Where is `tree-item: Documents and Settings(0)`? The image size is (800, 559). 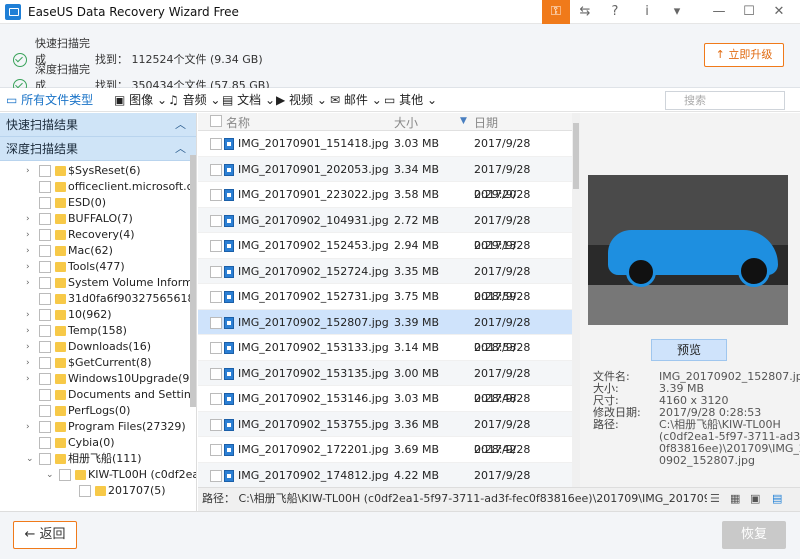
tree-item: Documents and Settings(0) is located at coordinates (98, 395).